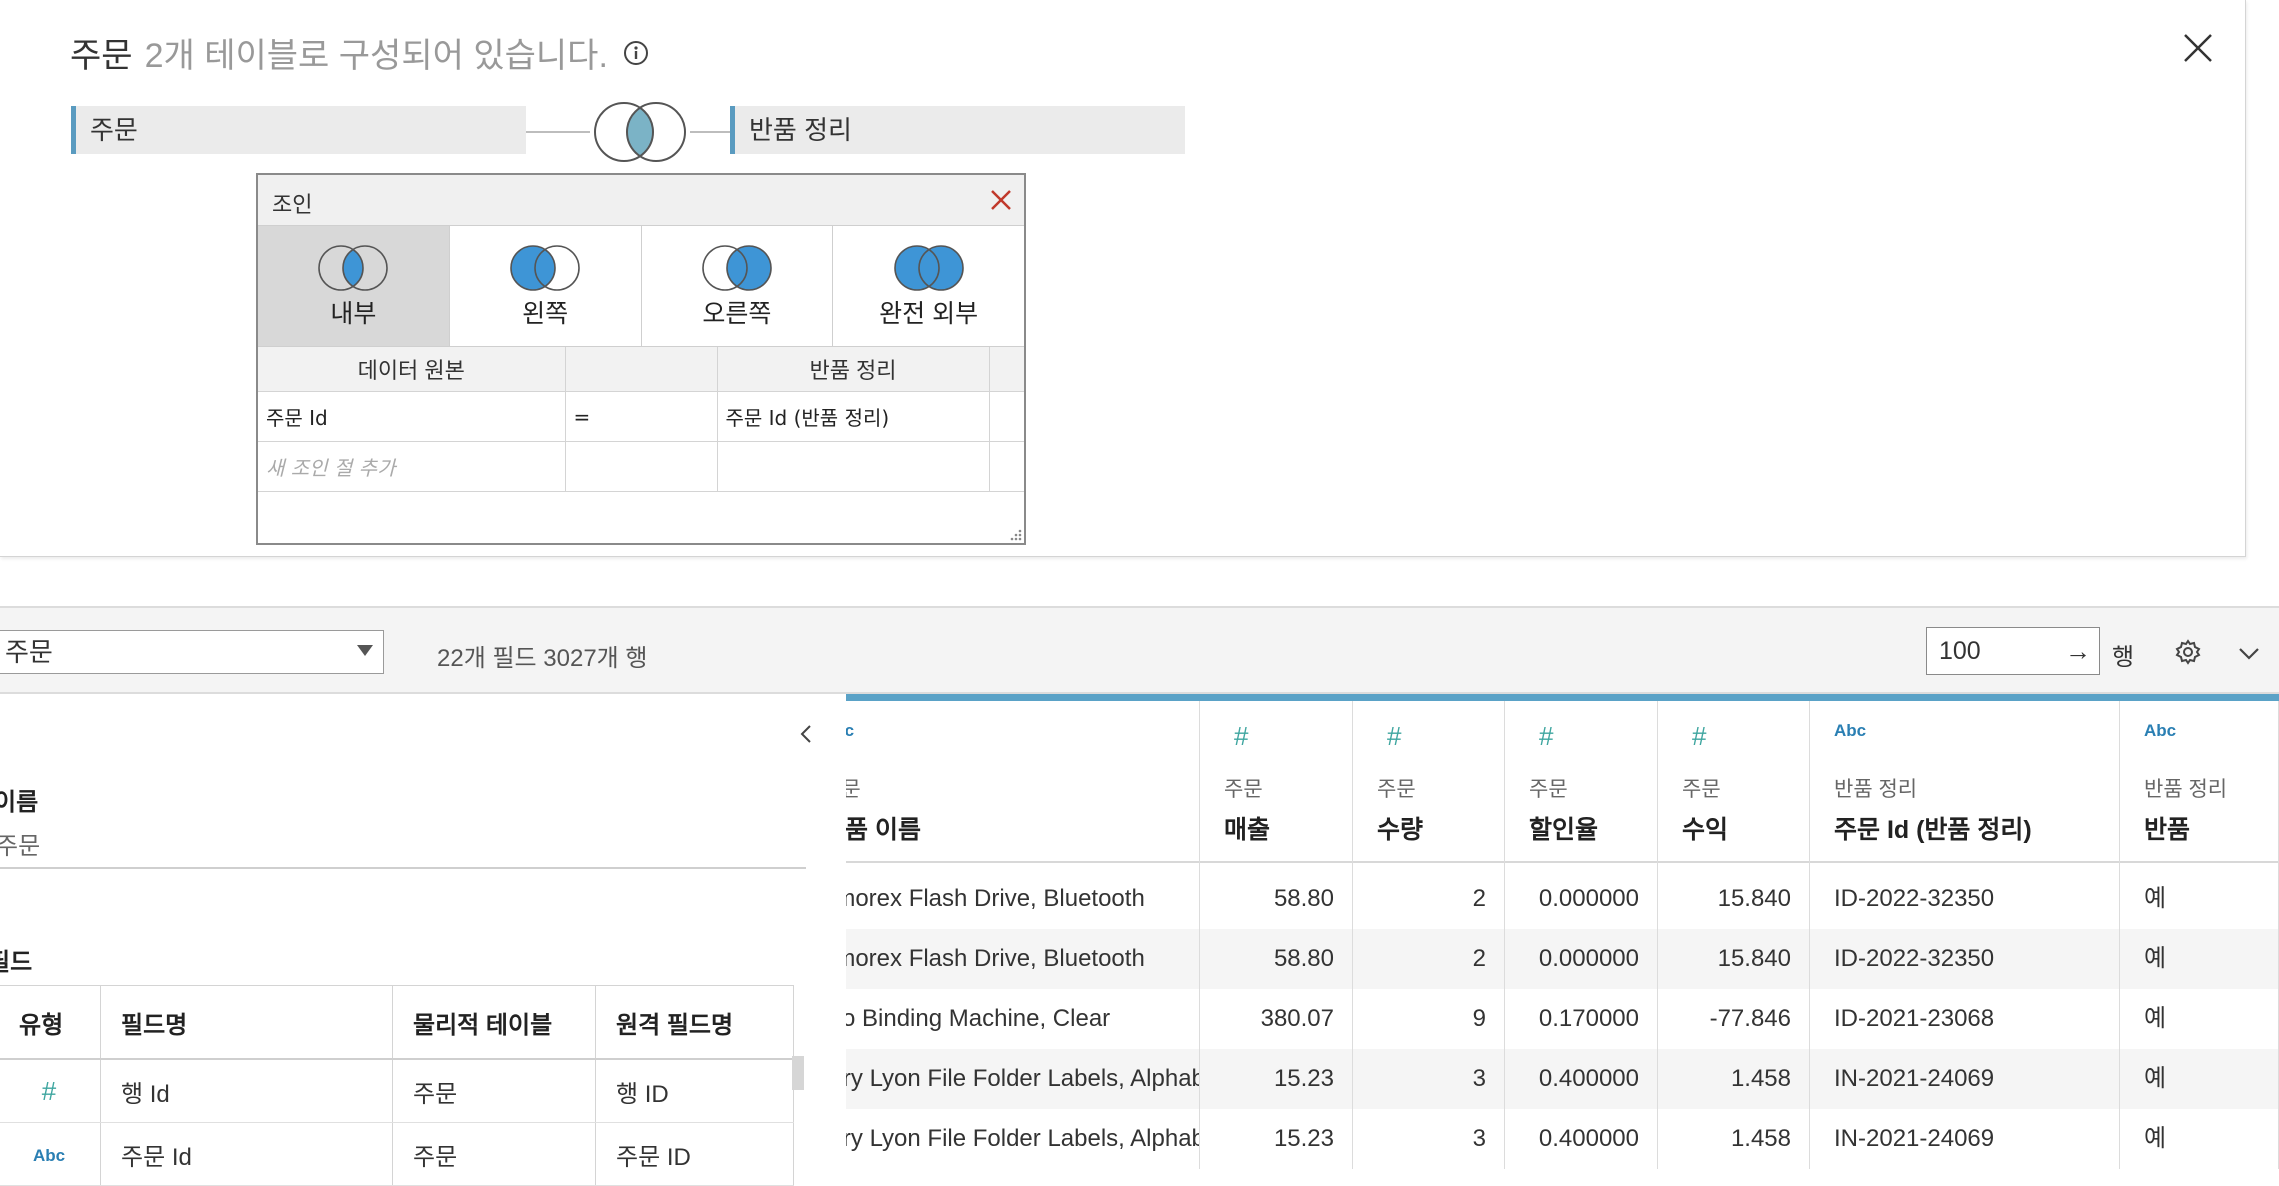 Image resolution: width=2279 pixels, height=1186 pixels. I want to click on grid-cell: -77.846, so click(1733, 1019).